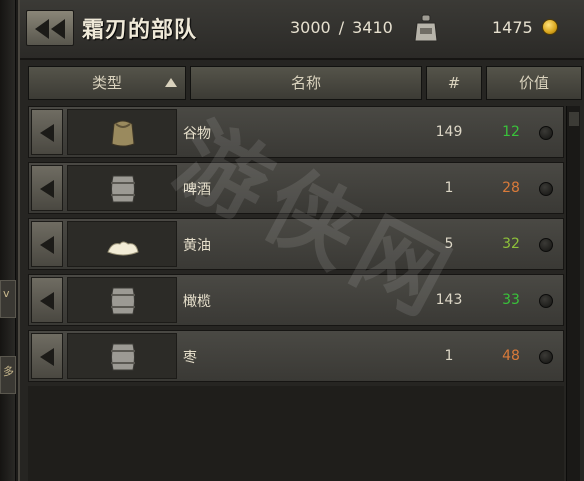  I want to click on item-value: 12, so click(511, 132).